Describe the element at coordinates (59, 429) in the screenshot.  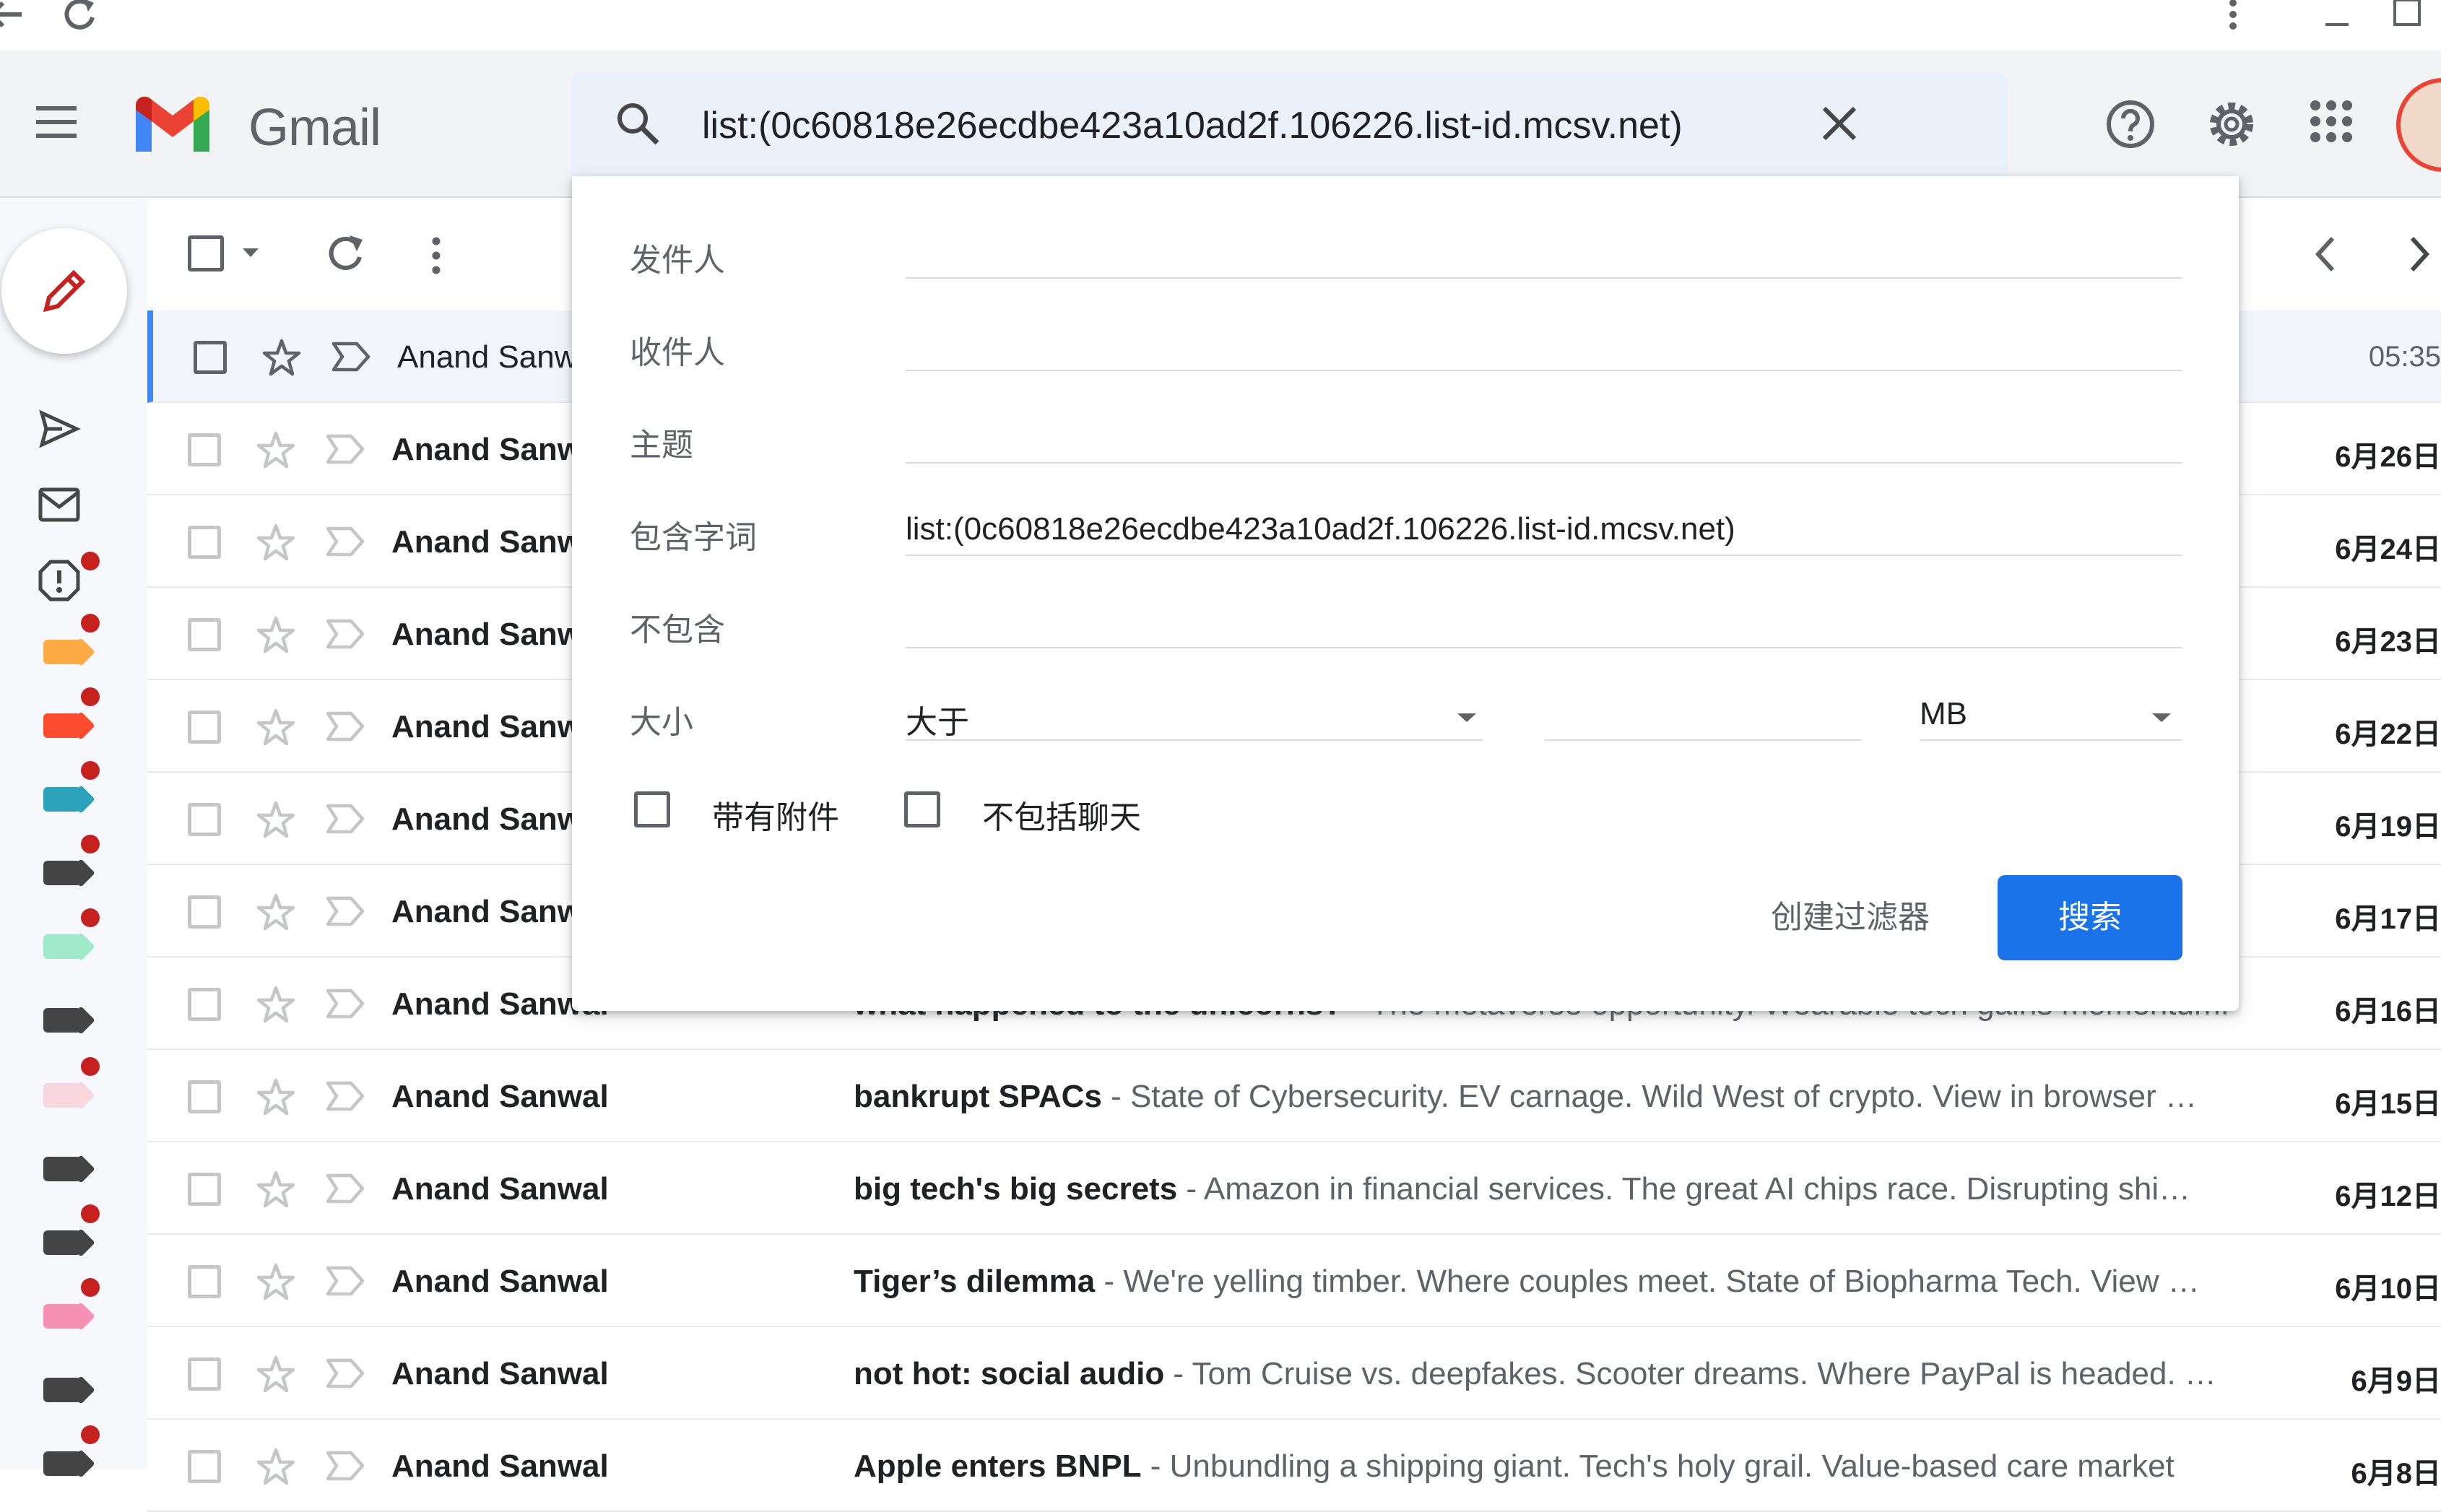
I see `sent-icon` at that location.